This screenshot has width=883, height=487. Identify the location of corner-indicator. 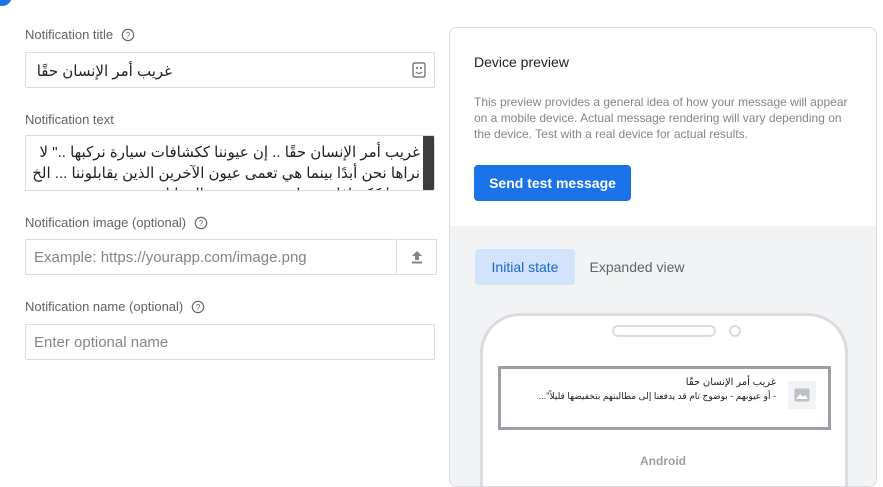
(6, 3).